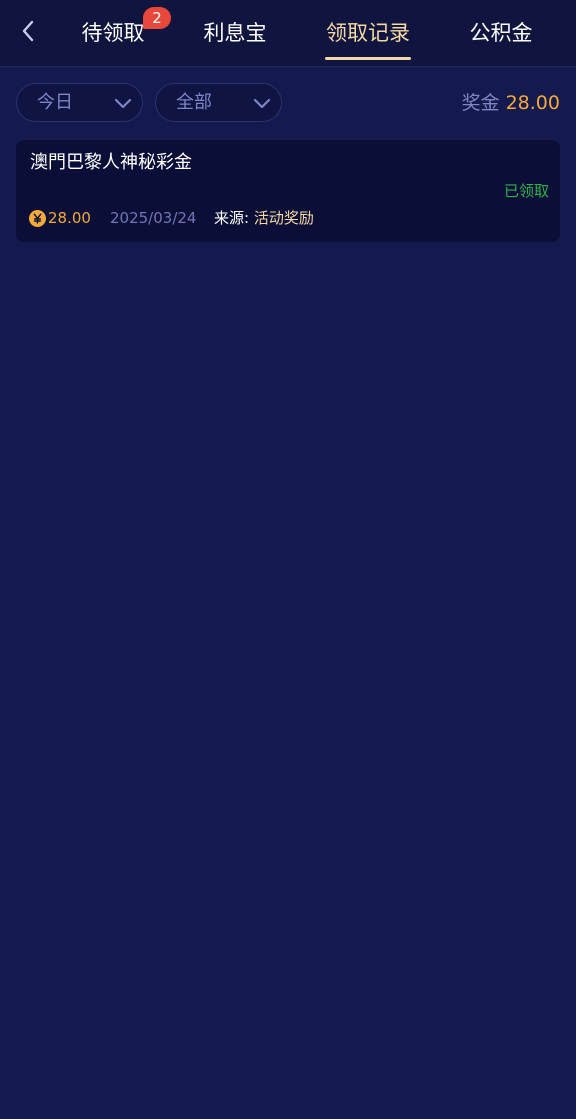 The height and width of the screenshot is (1119, 576). I want to click on record-source: 来源: 活动奖励, so click(264, 218).